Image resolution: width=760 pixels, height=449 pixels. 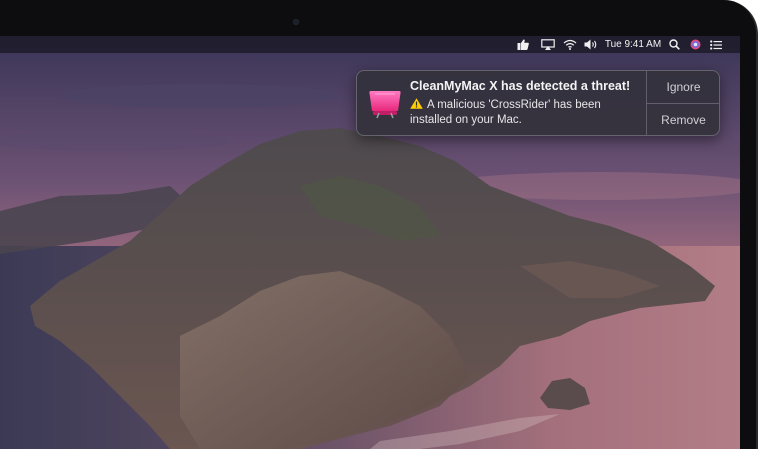 What do you see at coordinates (385, 105) in the screenshot?
I see `cleanmymac-app-icon` at bounding box center [385, 105].